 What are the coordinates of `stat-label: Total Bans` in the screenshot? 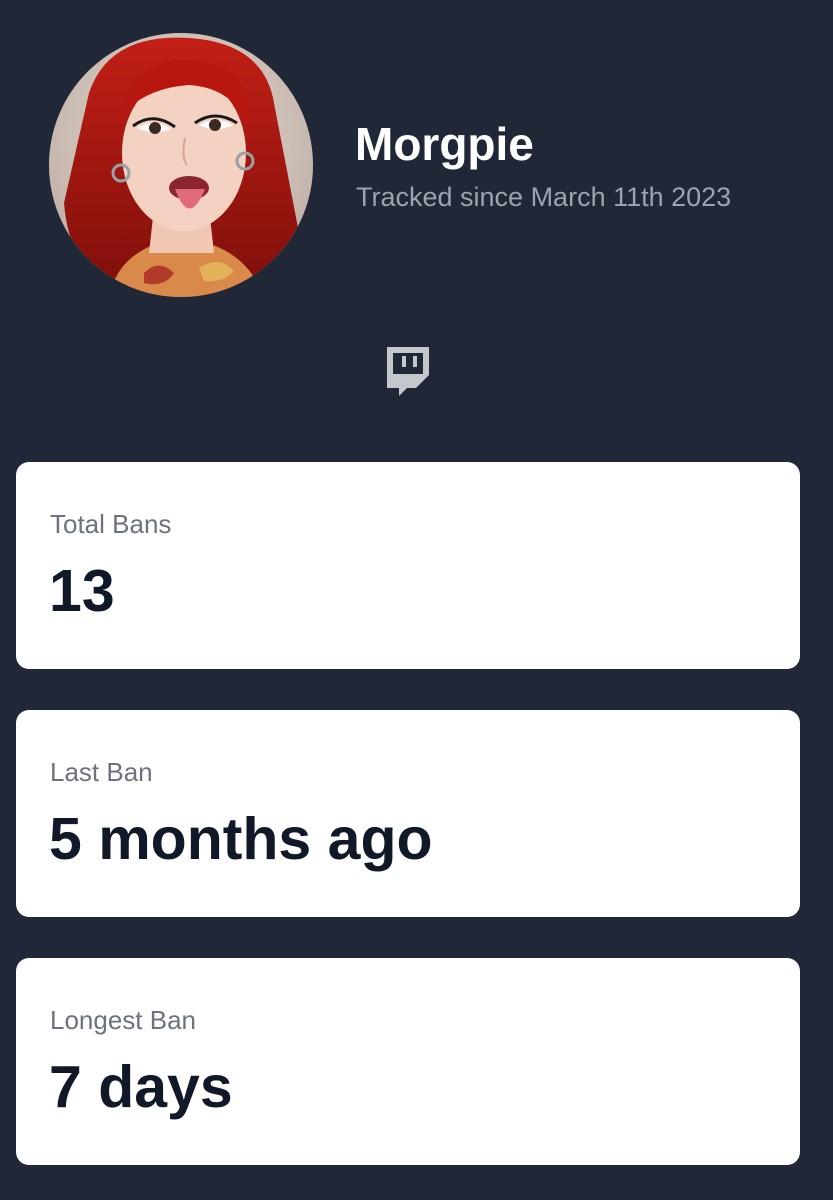 It's located at (111, 524).